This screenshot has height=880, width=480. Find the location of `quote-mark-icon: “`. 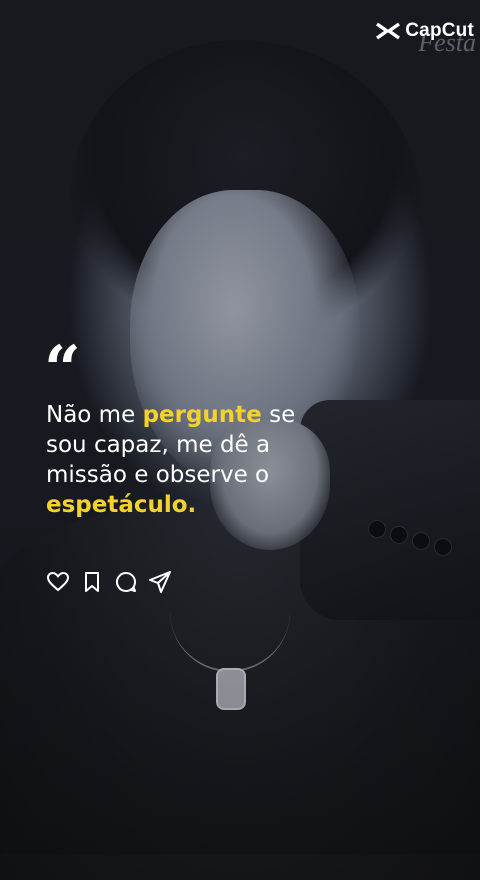

quote-mark-icon: “ is located at coordinates (62, 369).